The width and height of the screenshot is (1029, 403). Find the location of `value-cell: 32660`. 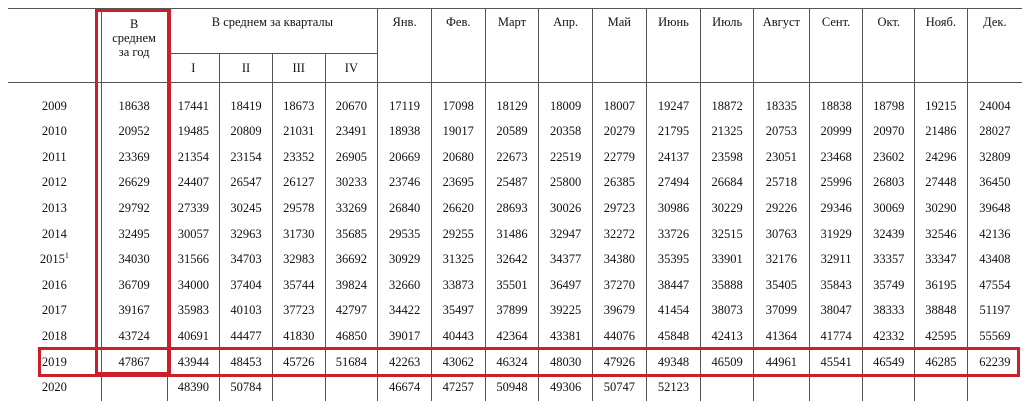

value-cell: 32660 is located at coordinates (404, 285).